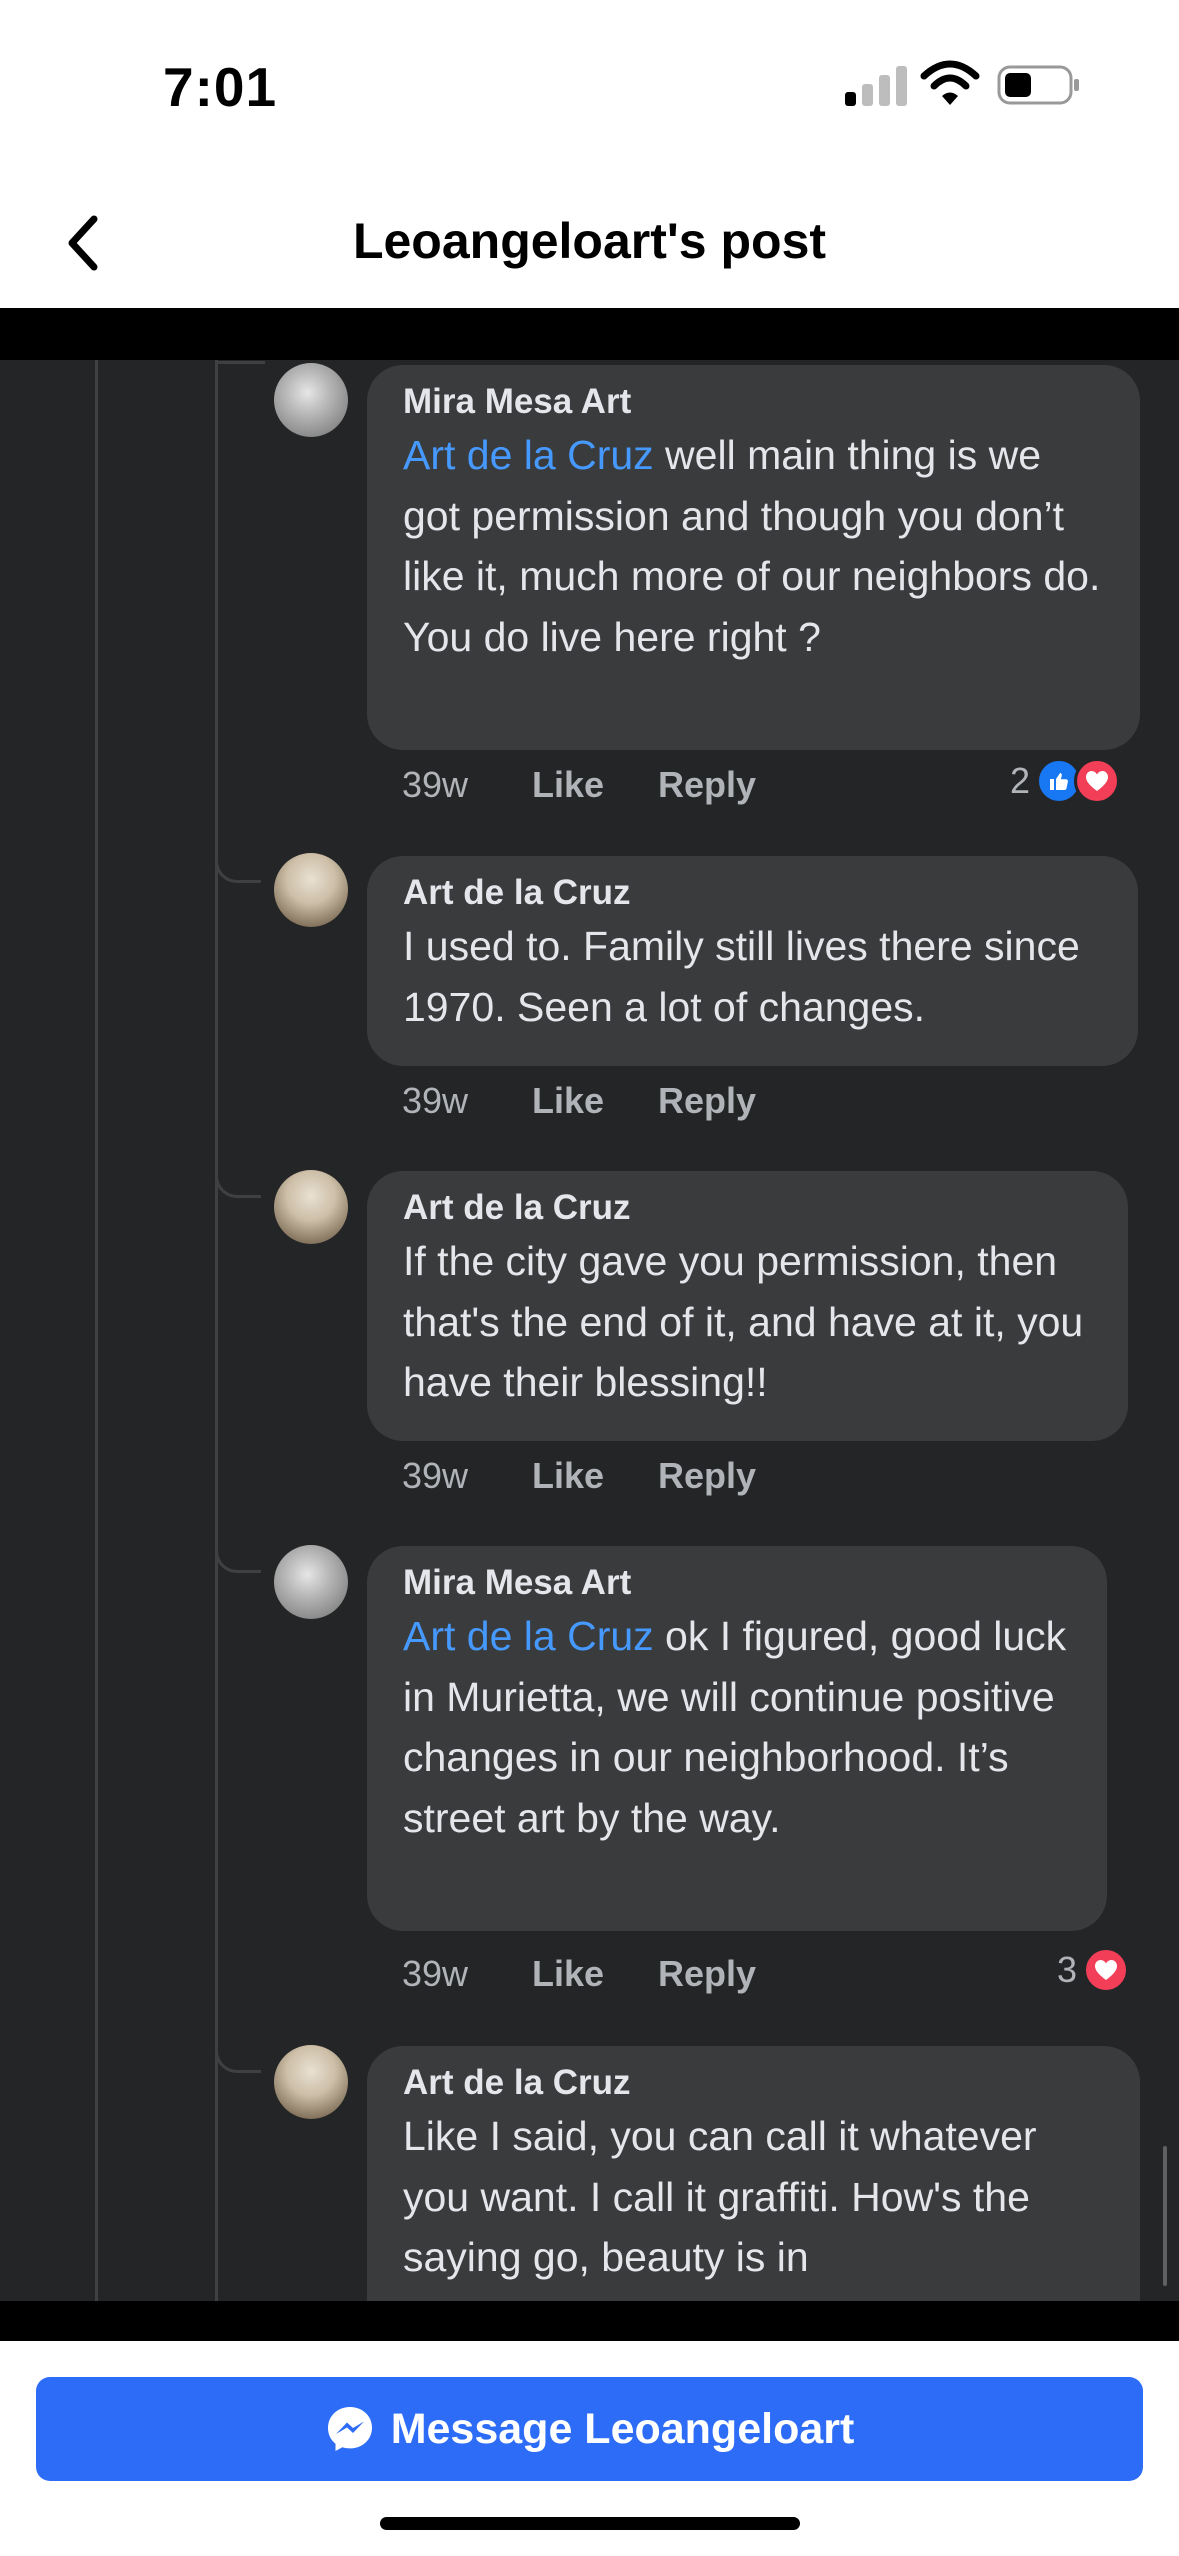 The height and width of the screenshot is (2556, 1179). I want to click on reaction-count: 2, so click(1020, 780).